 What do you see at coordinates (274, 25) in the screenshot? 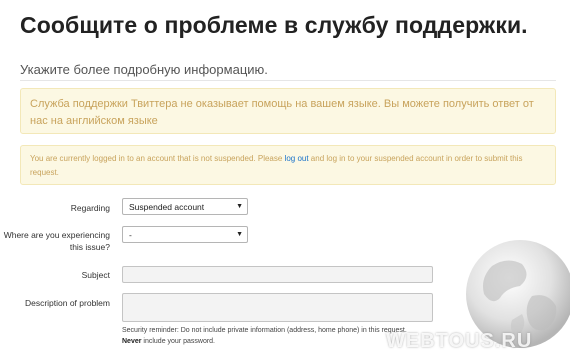
I see `page-title: Сообщите о проблеме в службу поддержки.` at bounding box center [274, 25].